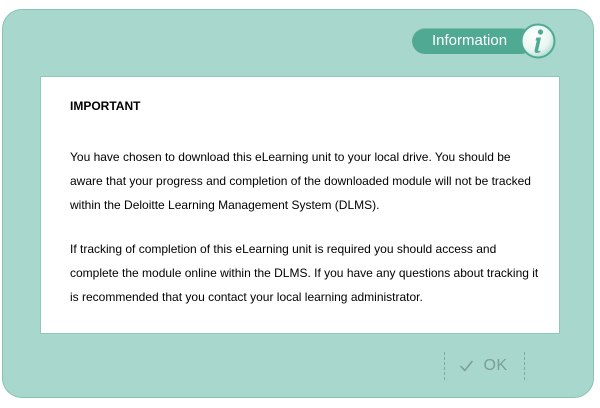 The height and width of the screenshot is (408, 600). What do you see at coordinates (467, 366) in the screenshot?
I see `checkmark-icon` at bounding box center [467, 366].